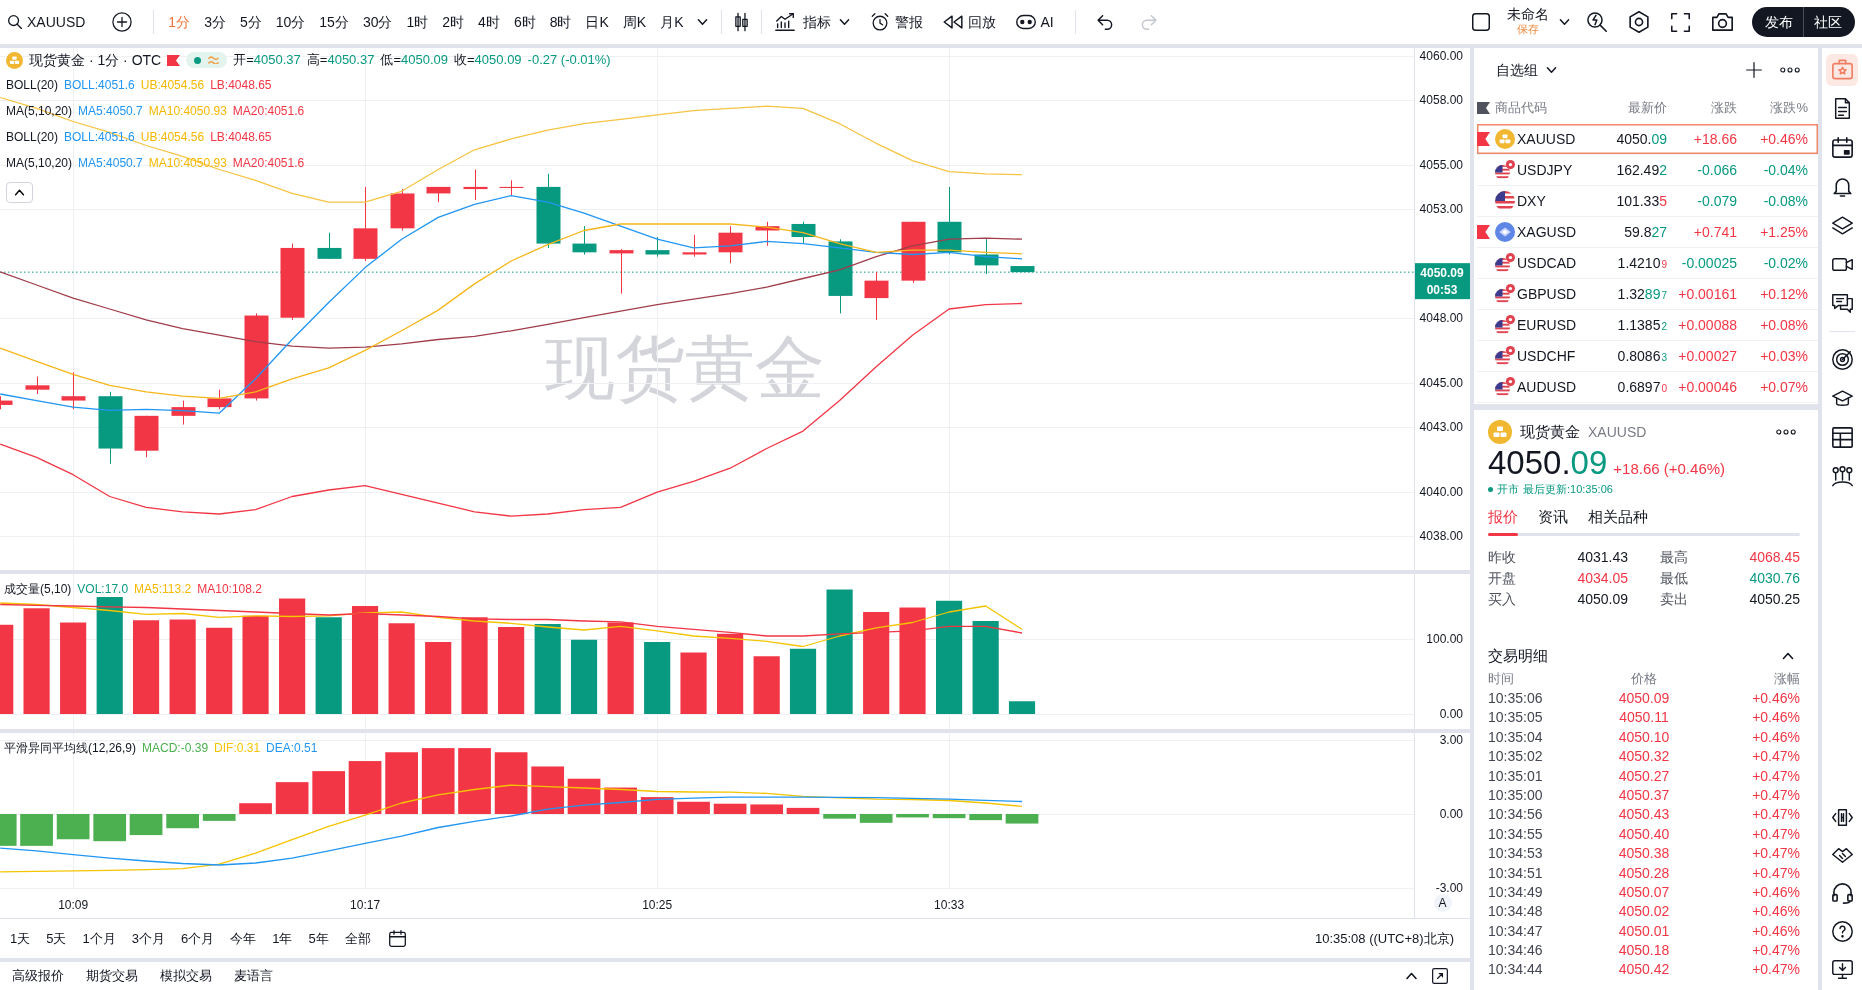 The image size is (1862, 990). What do you see at coordinates (969, 22) in the screenshot?
I see `replay-button: 回放` at bounding box center [969, 22].